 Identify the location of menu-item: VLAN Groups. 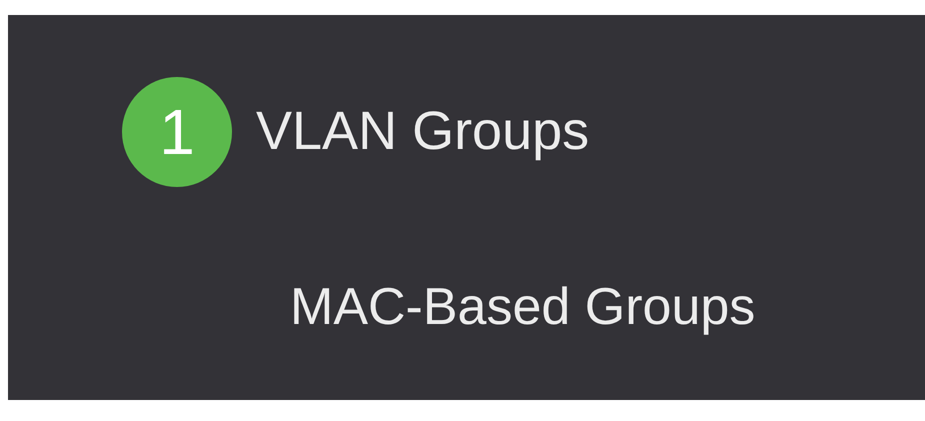
(423, 132).